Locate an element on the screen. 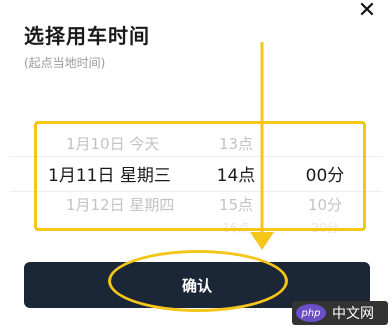  close-button: ✕ is located at coordinates (367, 11).